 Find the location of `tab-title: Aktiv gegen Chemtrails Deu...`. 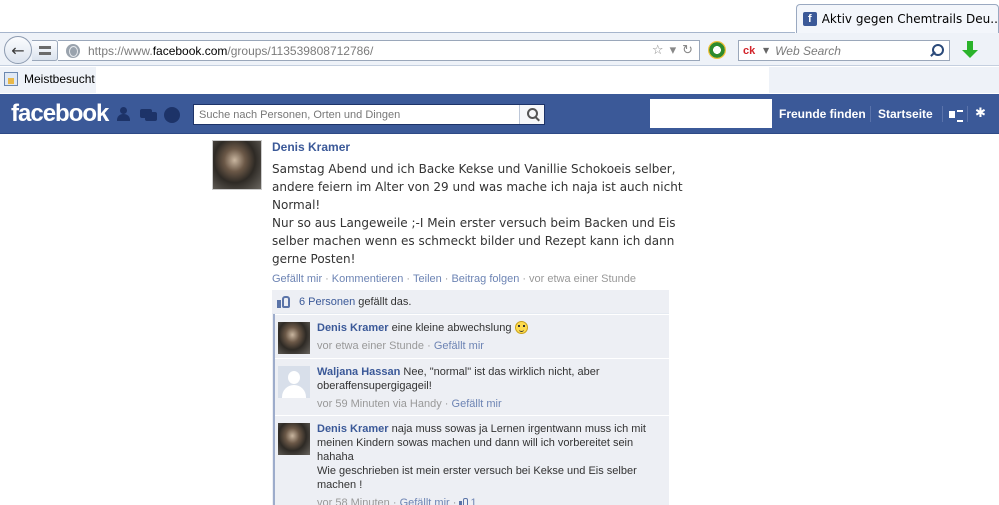

tab-title: Aktiv gegen Chemtrails Deu... is located at coordinates (909, 19).